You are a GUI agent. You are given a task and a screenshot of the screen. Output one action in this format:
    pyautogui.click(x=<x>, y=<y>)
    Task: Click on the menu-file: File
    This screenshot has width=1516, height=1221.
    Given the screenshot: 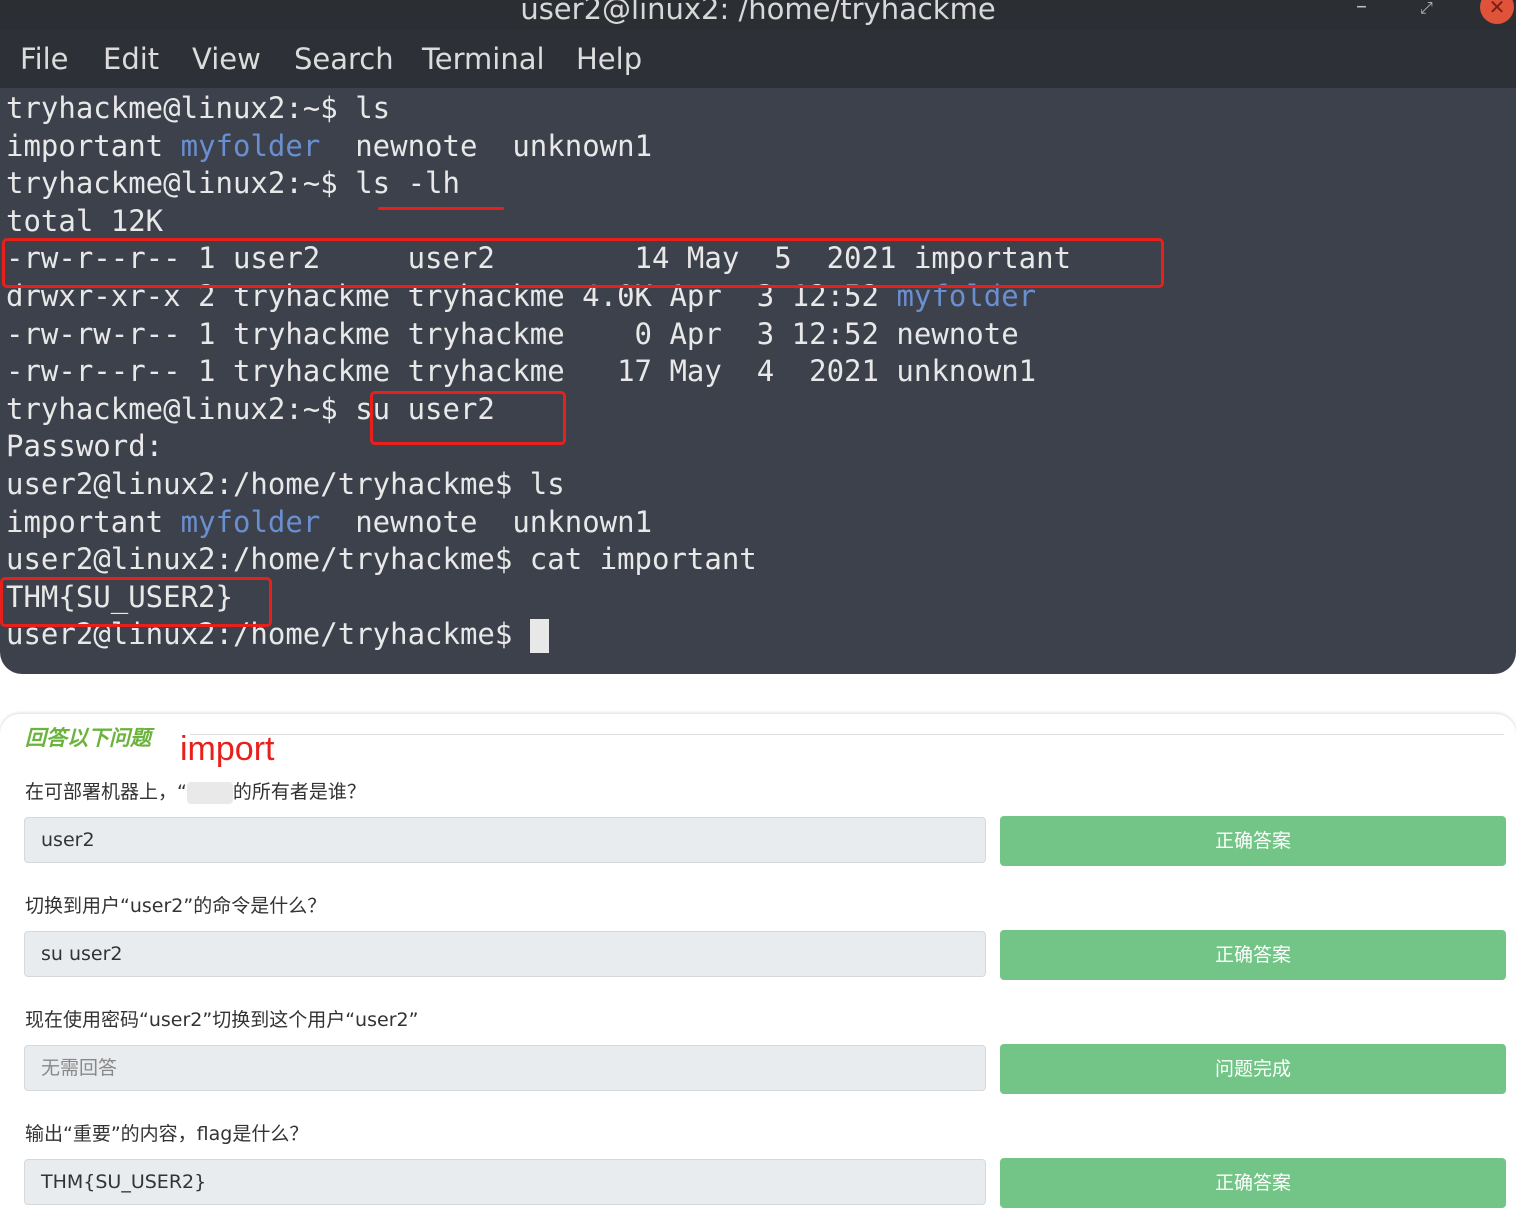 What is the action you would take?
    pyautogui.click(x=44, y=59)
    